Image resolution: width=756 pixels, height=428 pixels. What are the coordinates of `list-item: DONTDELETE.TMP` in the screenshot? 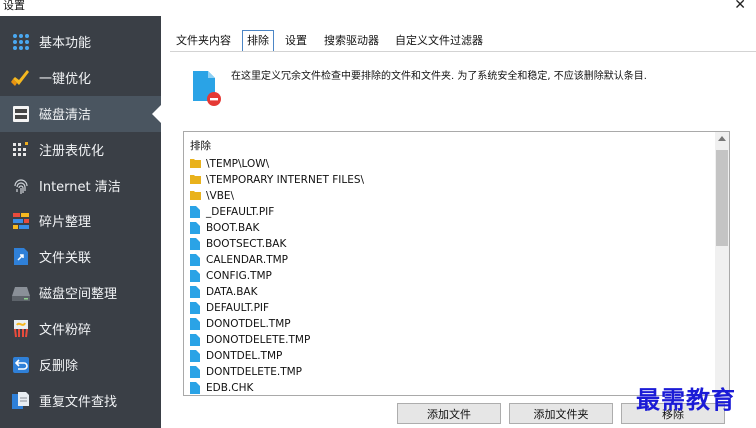 It's located at (246, 372).